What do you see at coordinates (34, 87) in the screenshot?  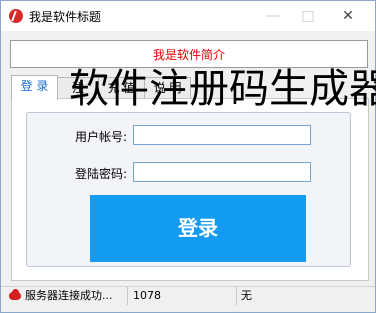 I see `tab-login: 登 录` at bounding box center [34, 87].